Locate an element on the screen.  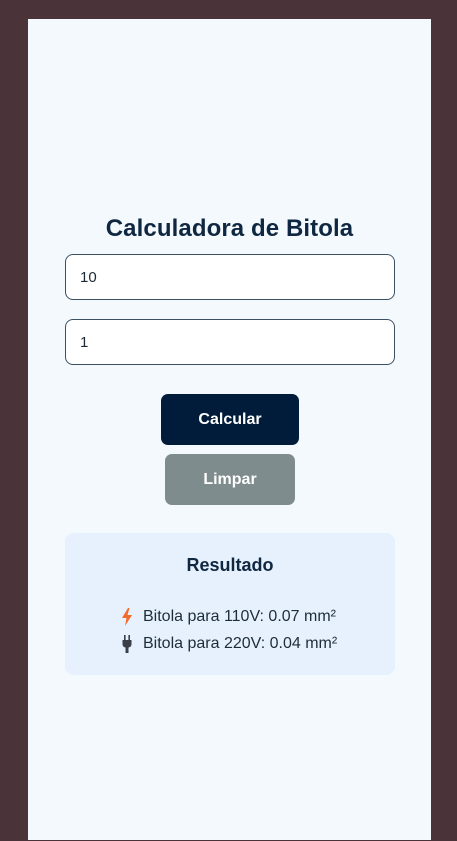
result-title: Resultado is located at coordinates (230, 565).